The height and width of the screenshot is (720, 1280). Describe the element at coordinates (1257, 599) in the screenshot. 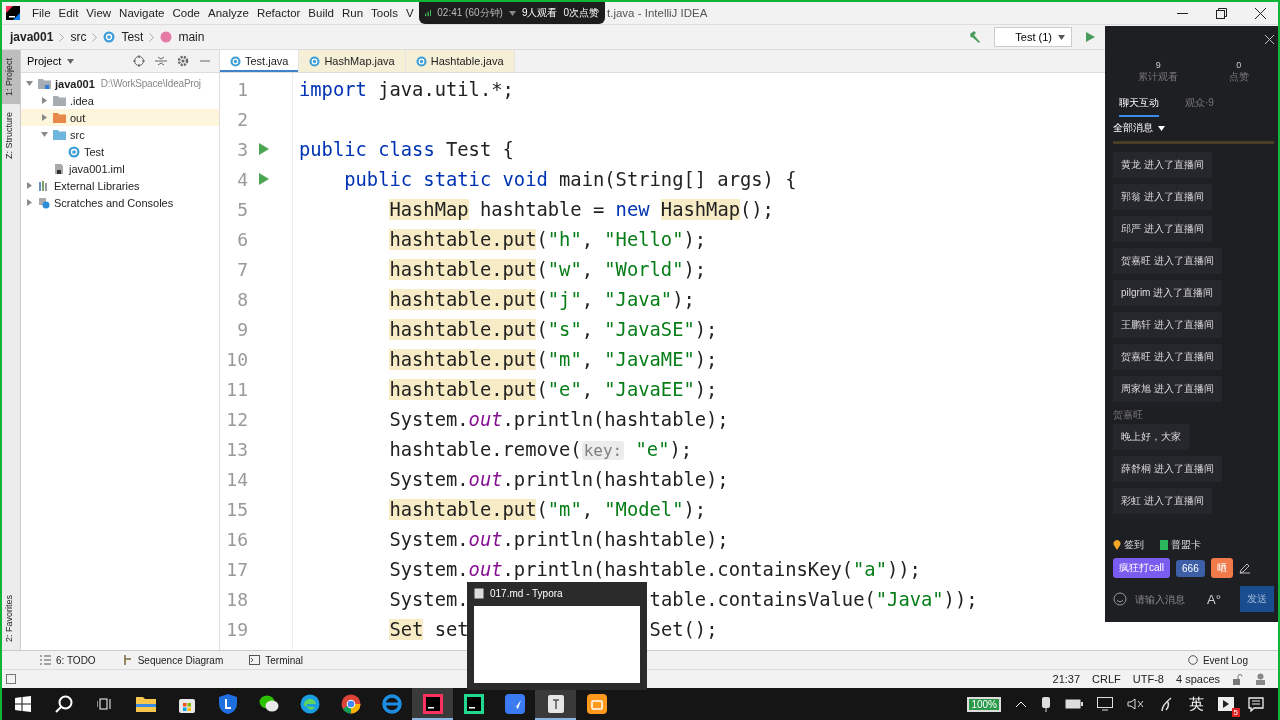

I see `send-button: 发送` at that location.